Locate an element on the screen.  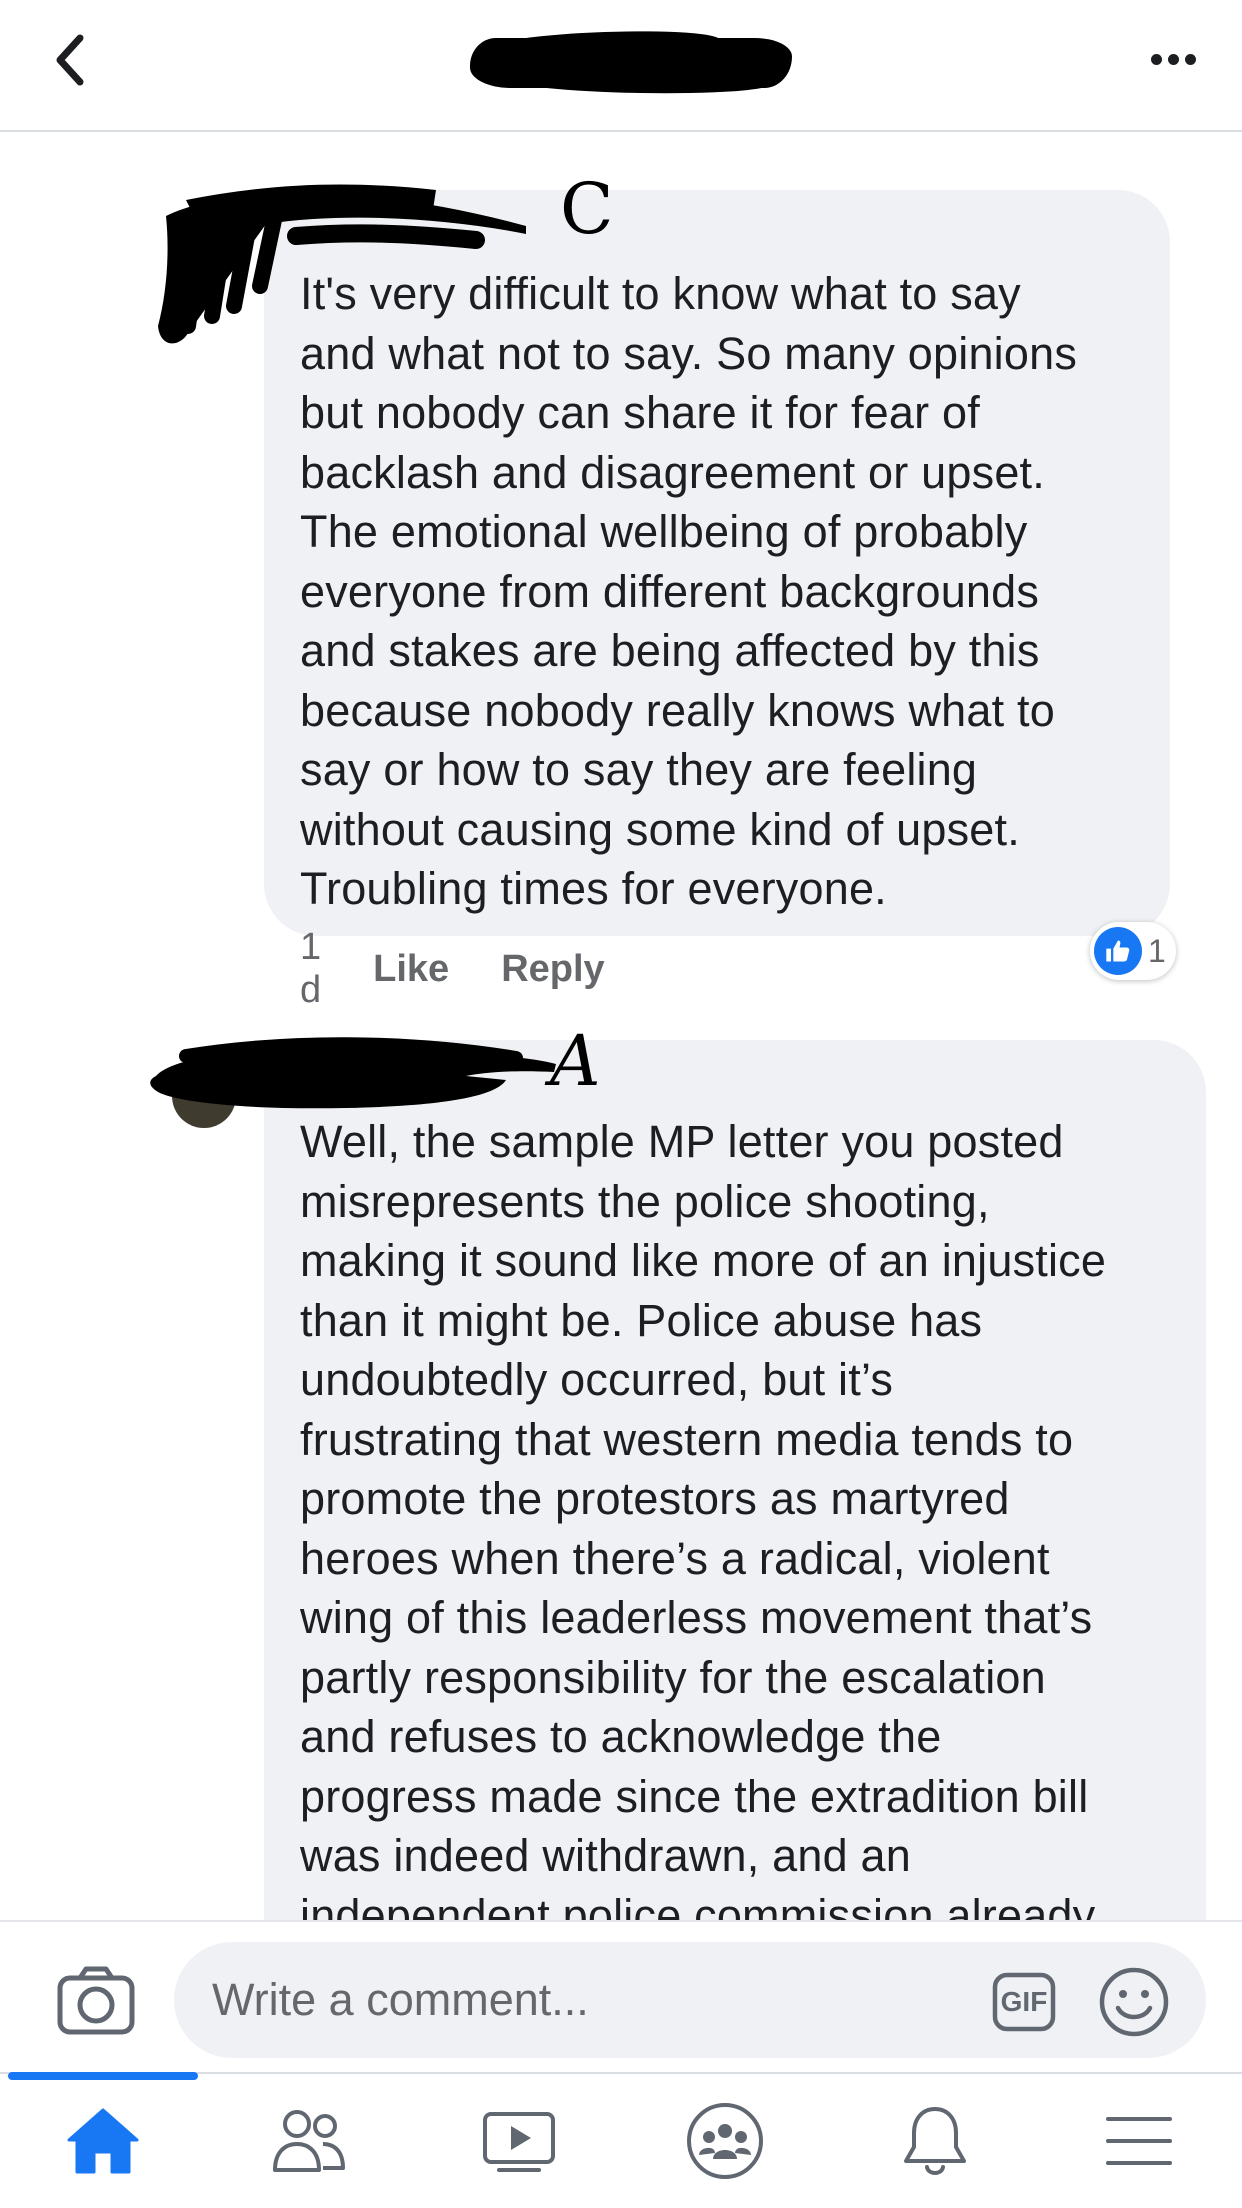
author-initial: A is located at coordinates (575, 1061).